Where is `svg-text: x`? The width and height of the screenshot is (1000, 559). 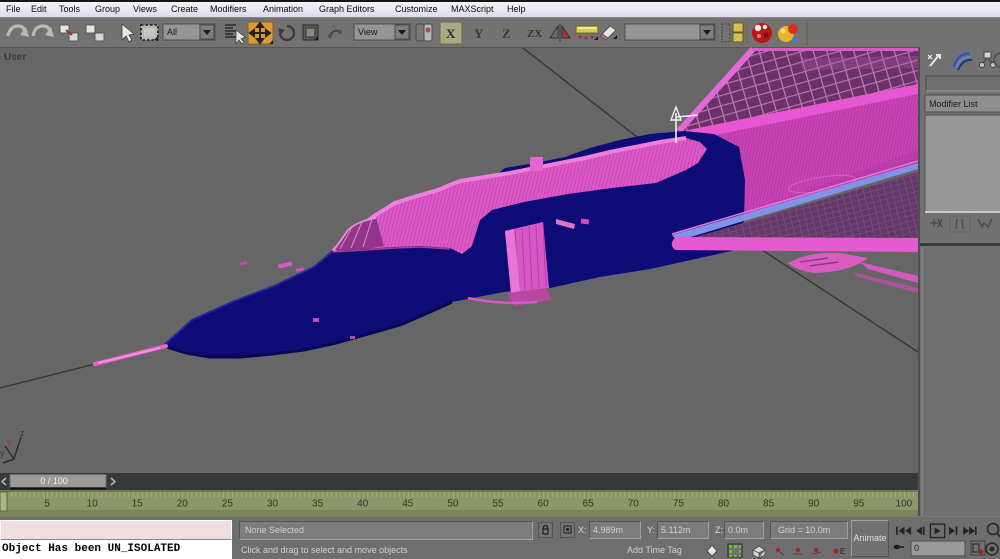 svg-text: x is located at coordinates (9, 442).